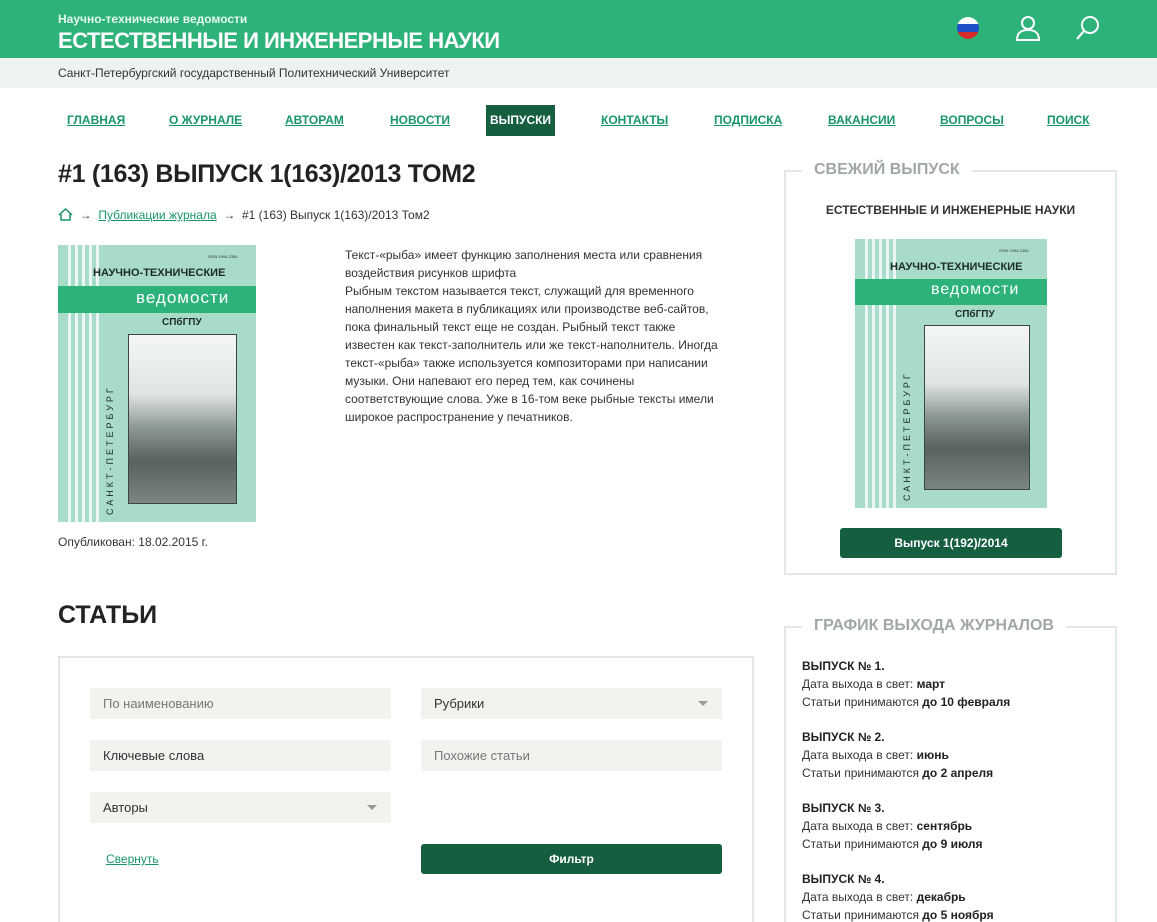 The image size is (1157, 922). I want to click on nav-news: НОВОСТИ, so click(420, 120).